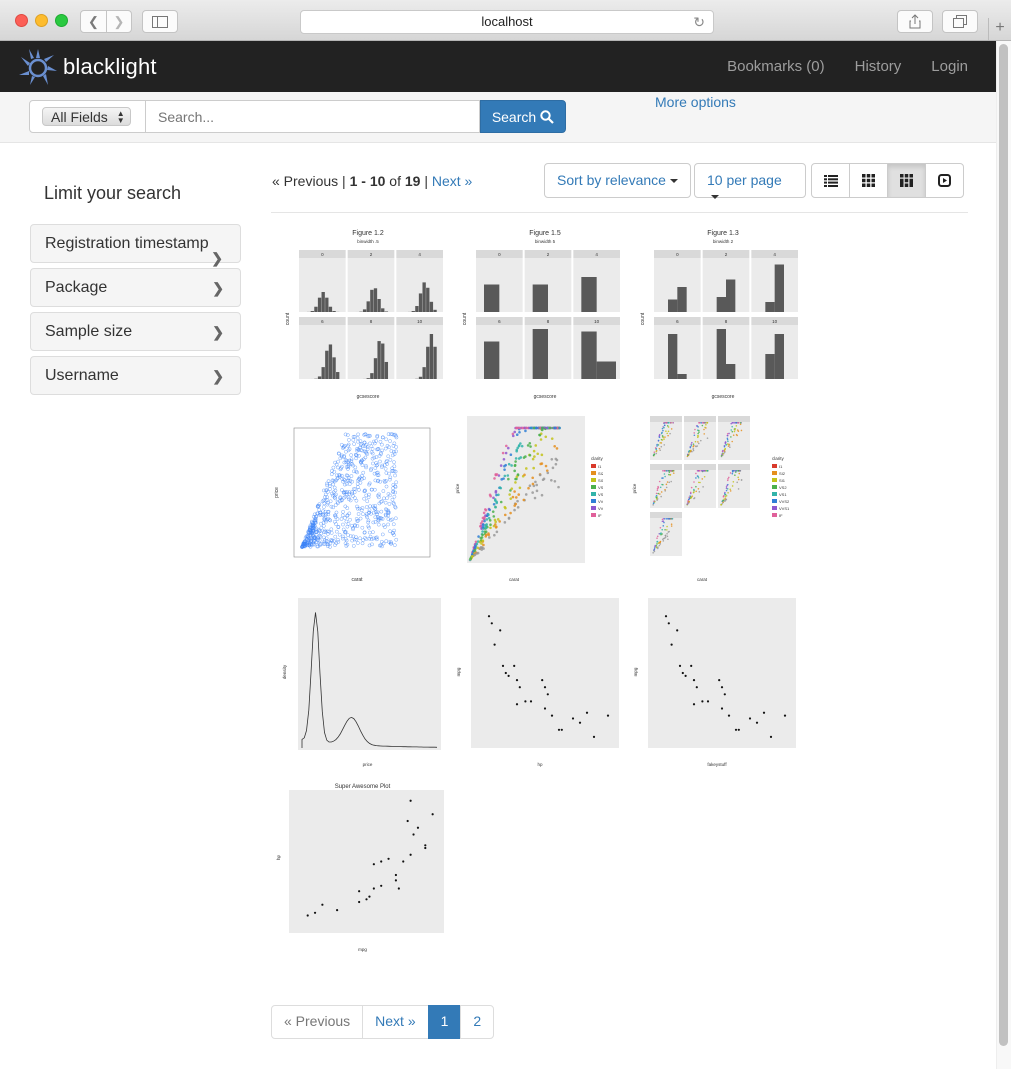 Image resolution: width=1011 pixels, height=1069 pixels. I want to click on sidebar-toggle-button, so click(160, 21).